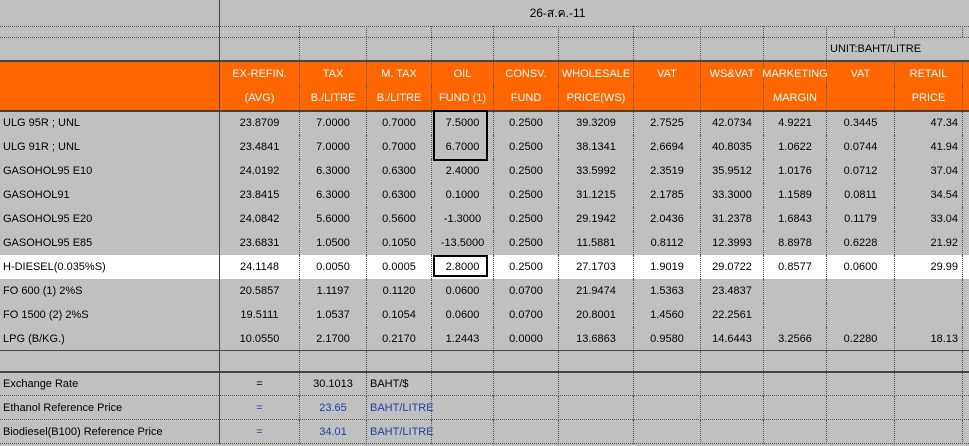 The width and height of the screenshot is (969, 446). Describe the element at coordinates (110, 123) in the screenshot. I see `product-name: ULG 95R ; UNL` at that location.